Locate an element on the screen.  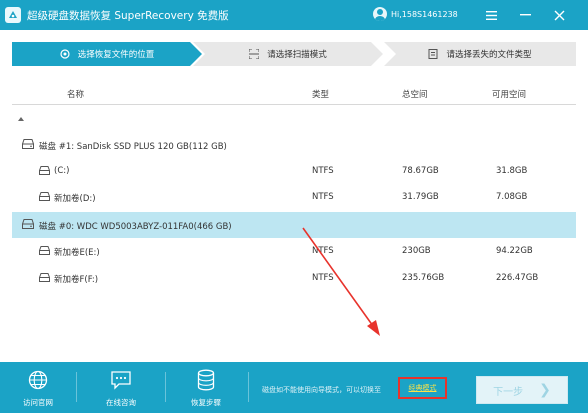
next-step-button: 下一步 ❯ is located at coordinates (522, 390).